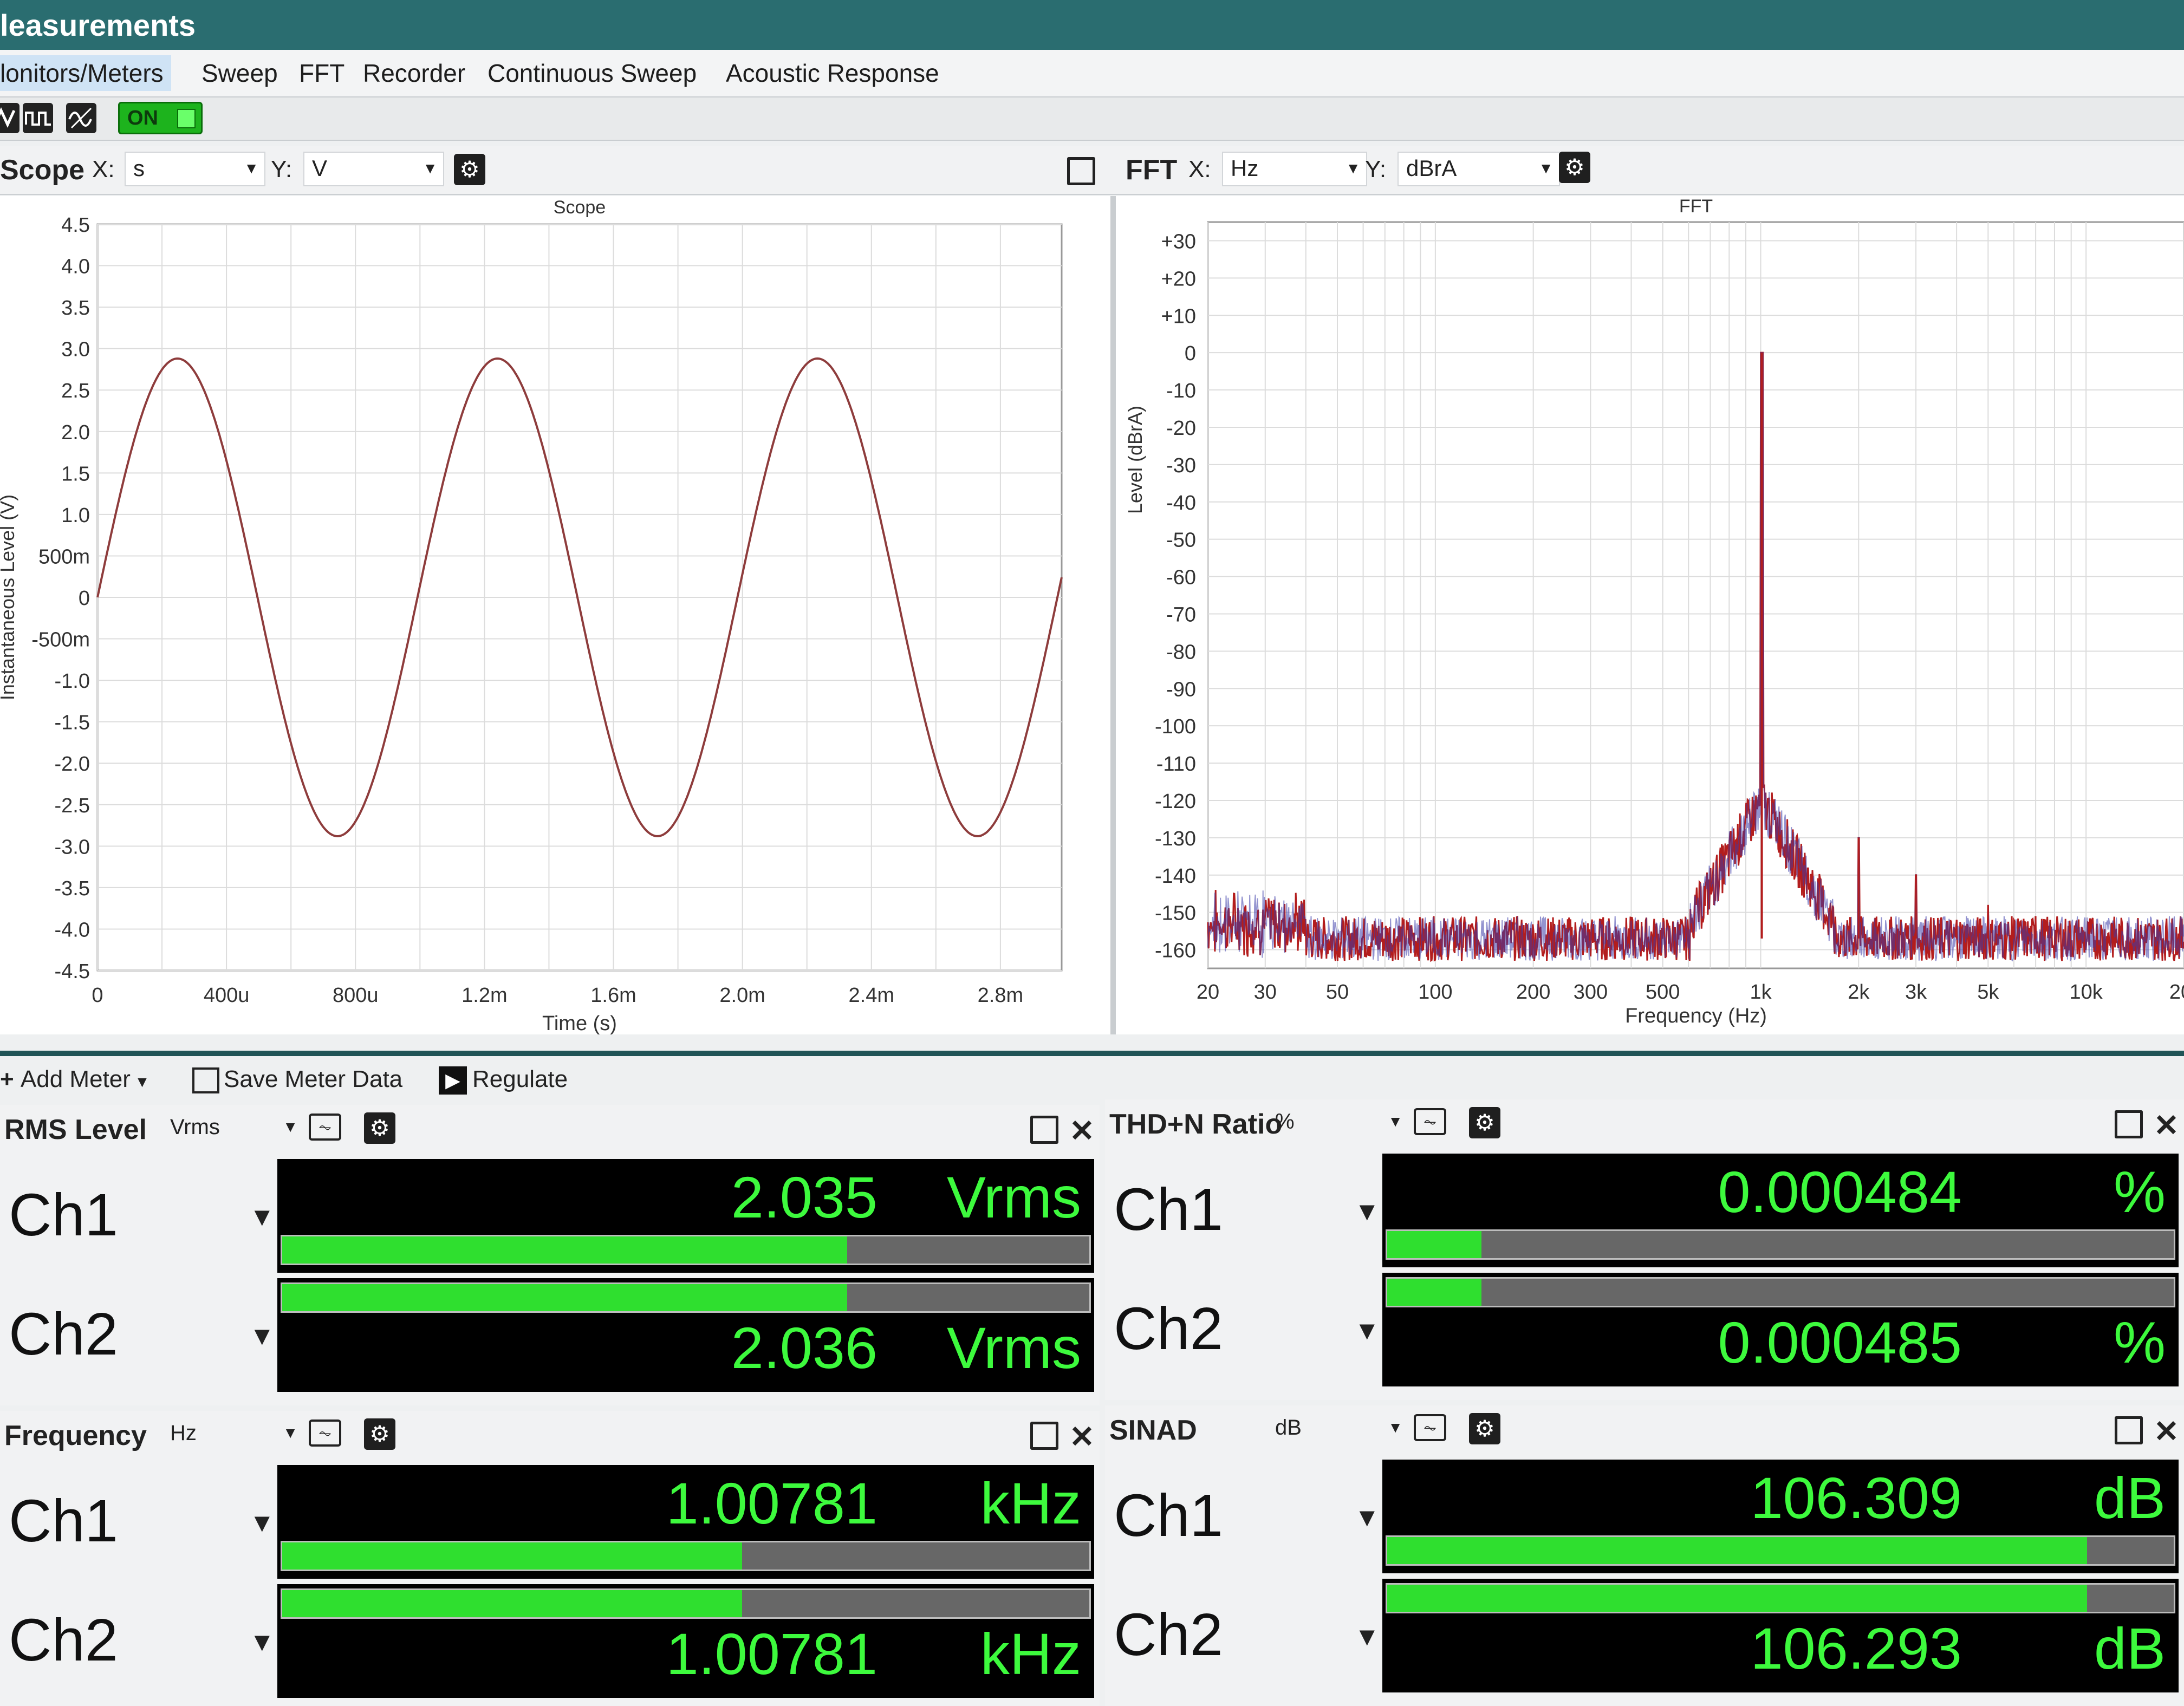 Image resolution: width=2184 pixels, height=1706 pixels. I want to click on add-meter-label: Add Meter, so click(75, 1079).